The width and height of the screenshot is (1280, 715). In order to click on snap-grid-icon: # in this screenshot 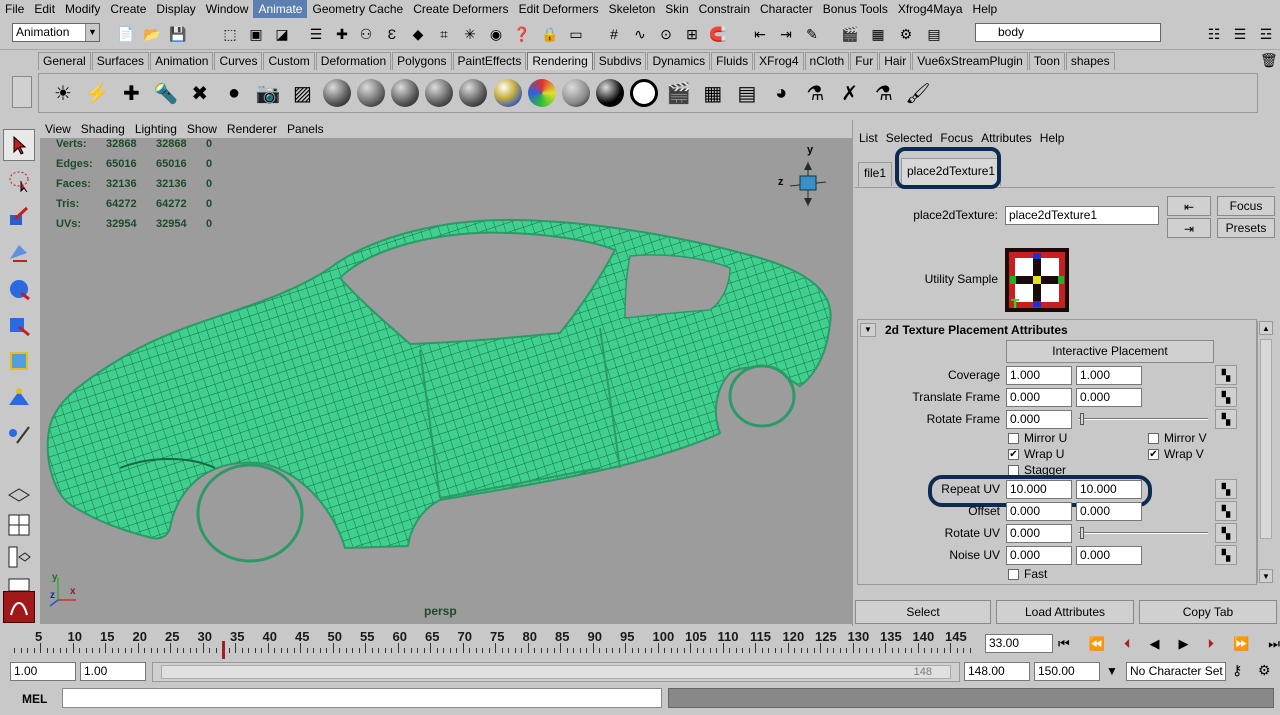, I will do `click(614, 34)`.